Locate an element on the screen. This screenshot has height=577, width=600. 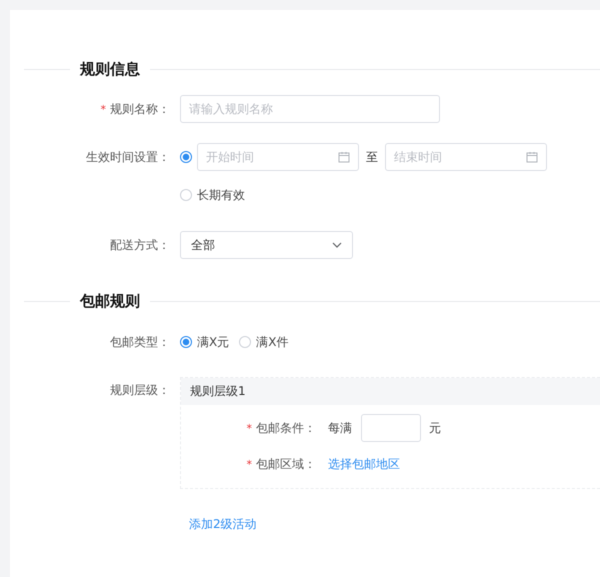
chevron-down-icon is located at coordinates (337, 245).